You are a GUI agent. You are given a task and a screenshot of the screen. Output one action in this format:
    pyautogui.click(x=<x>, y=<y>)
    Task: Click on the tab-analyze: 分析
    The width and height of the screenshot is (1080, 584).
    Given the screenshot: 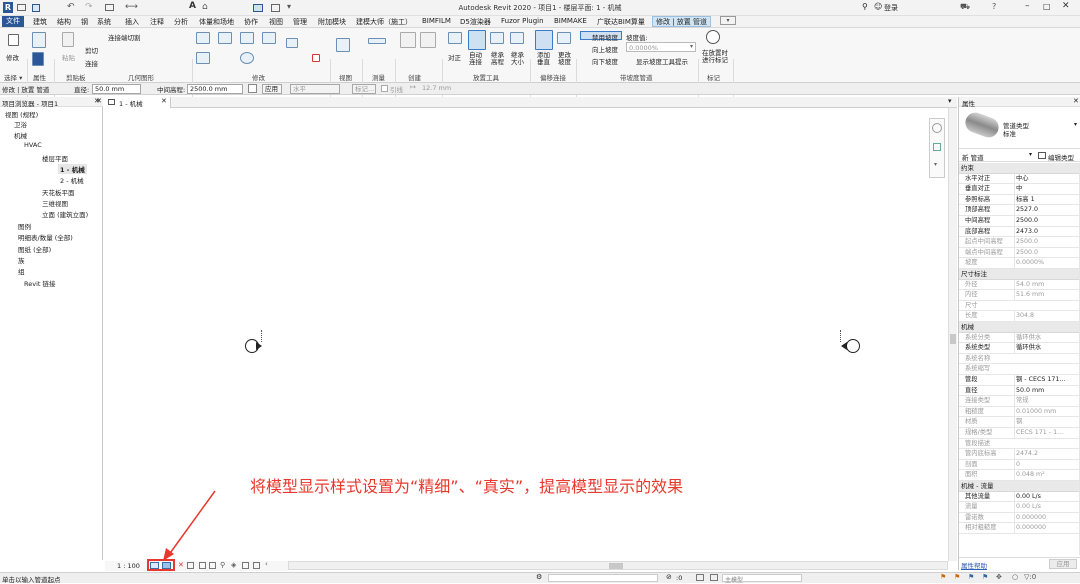 What is the action you would take?
    pyautogui.click(x=181, y=22)
    